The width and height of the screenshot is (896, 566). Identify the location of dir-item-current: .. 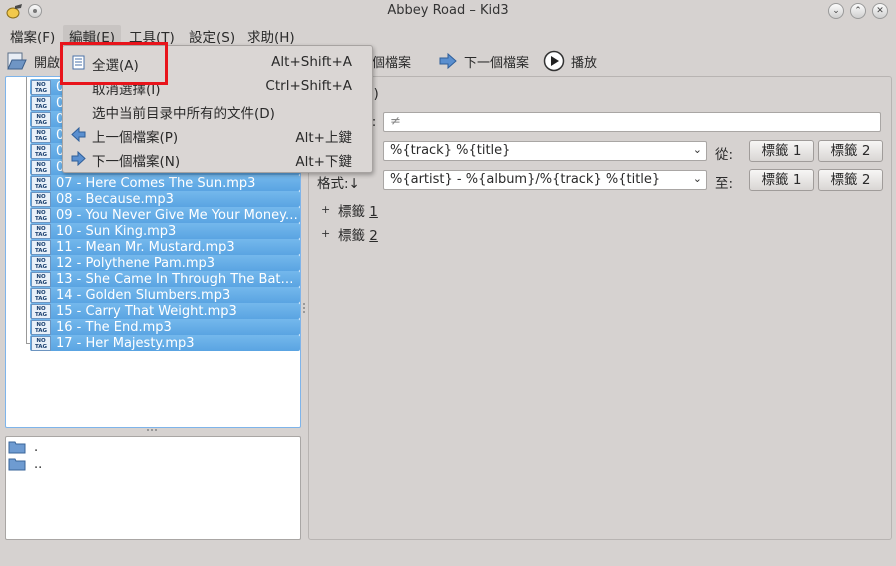
(23, 447).